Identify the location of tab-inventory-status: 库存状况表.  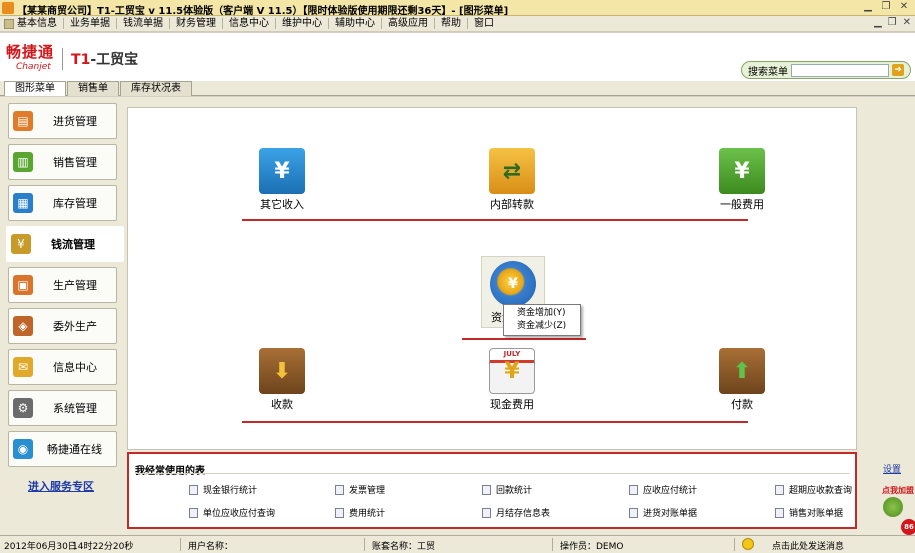
(156, 88).